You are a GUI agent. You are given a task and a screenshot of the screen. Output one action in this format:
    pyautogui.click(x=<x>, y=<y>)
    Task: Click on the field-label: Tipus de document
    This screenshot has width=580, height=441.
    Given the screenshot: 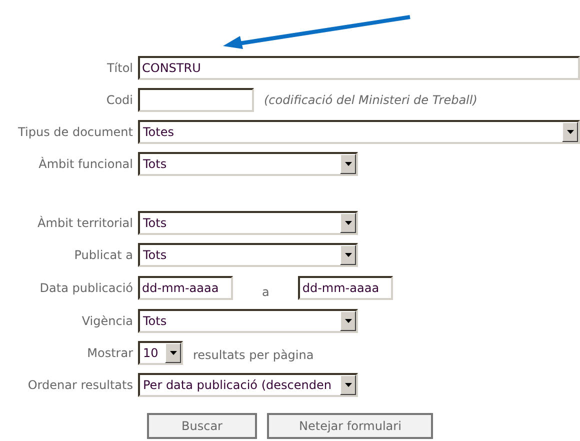 What is the action you would take?
    pyautogui.click(x=75, y=132)
    